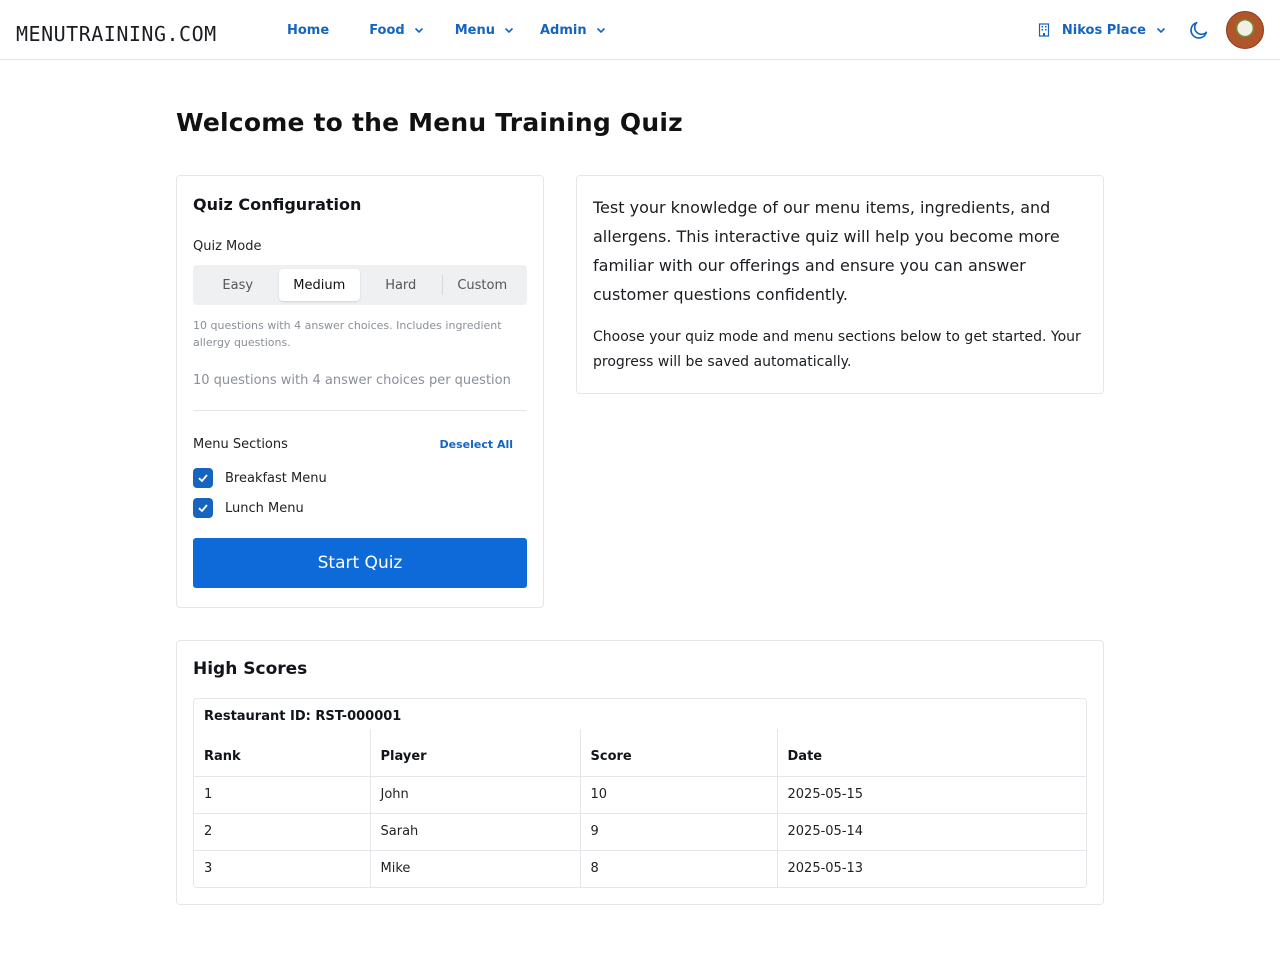  I want to click on table-cell: 10, so click(678, 794).